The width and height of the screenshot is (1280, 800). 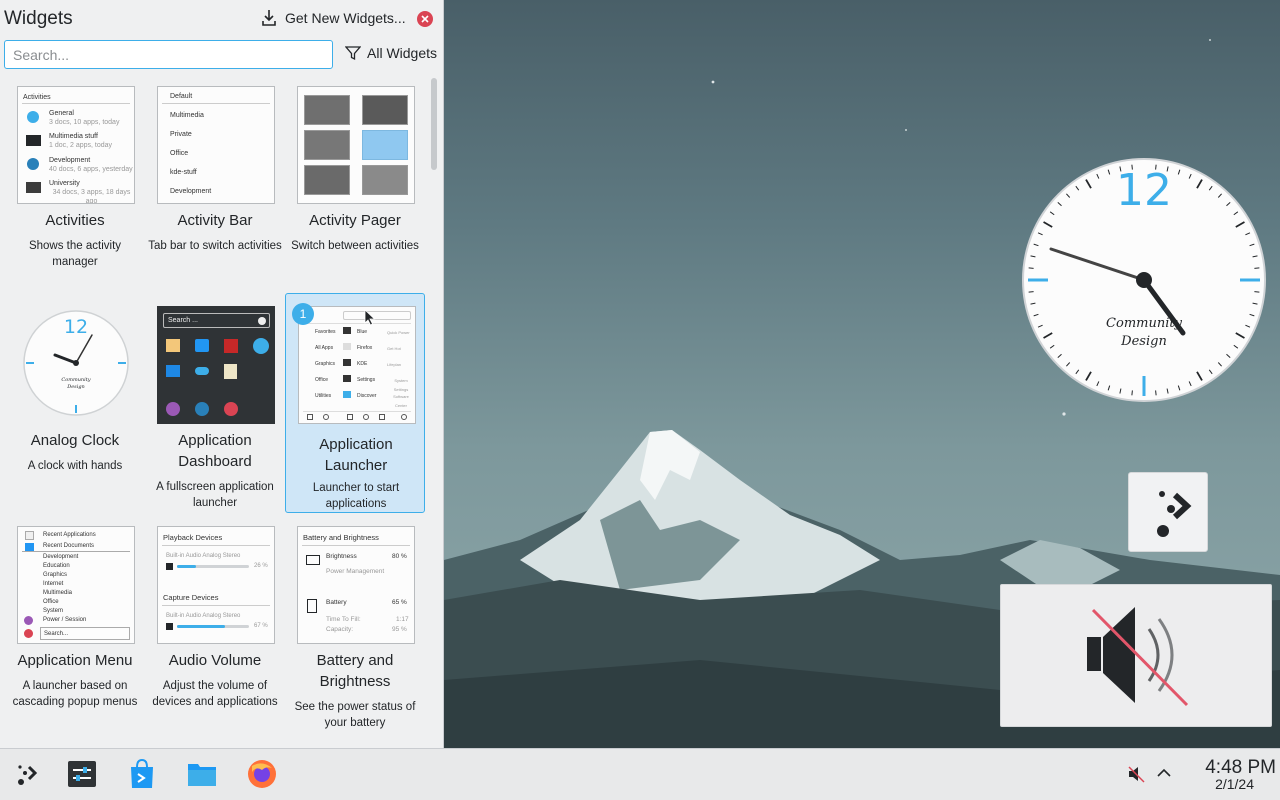 I want to click on system-settings-icon, so click(x=82, y=774).